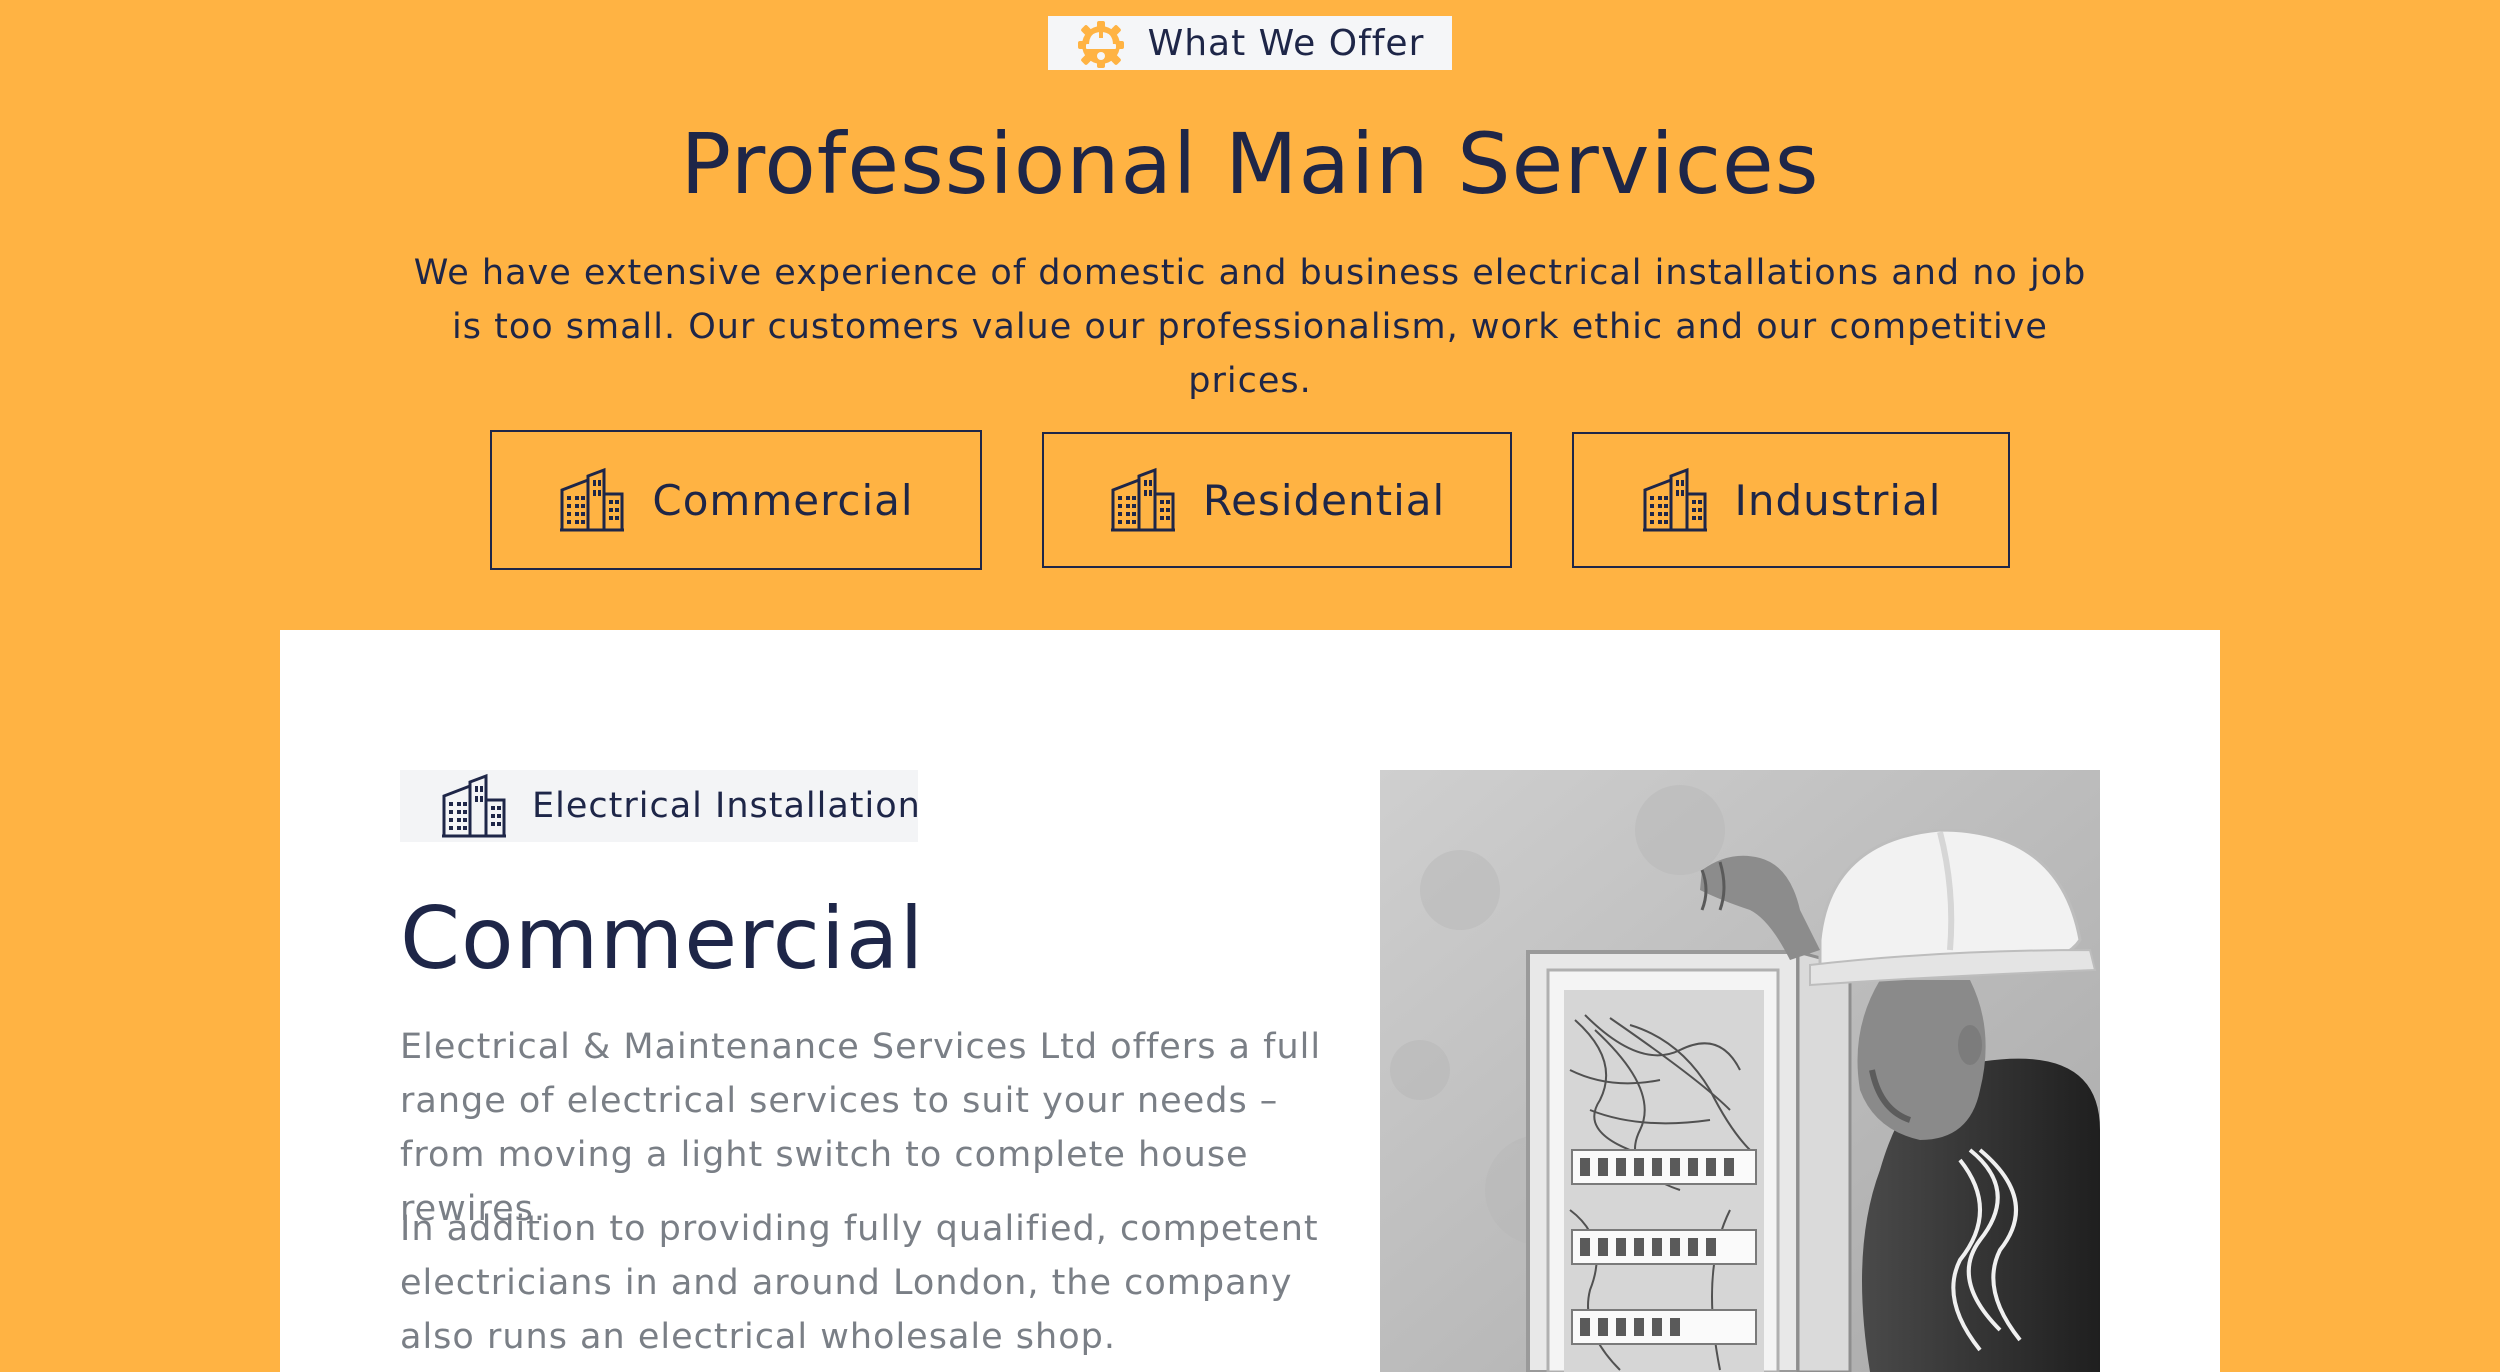 This screenshot has width=2500, height=1372. I want to click on tab-label: Residential, so click(1324, 500).